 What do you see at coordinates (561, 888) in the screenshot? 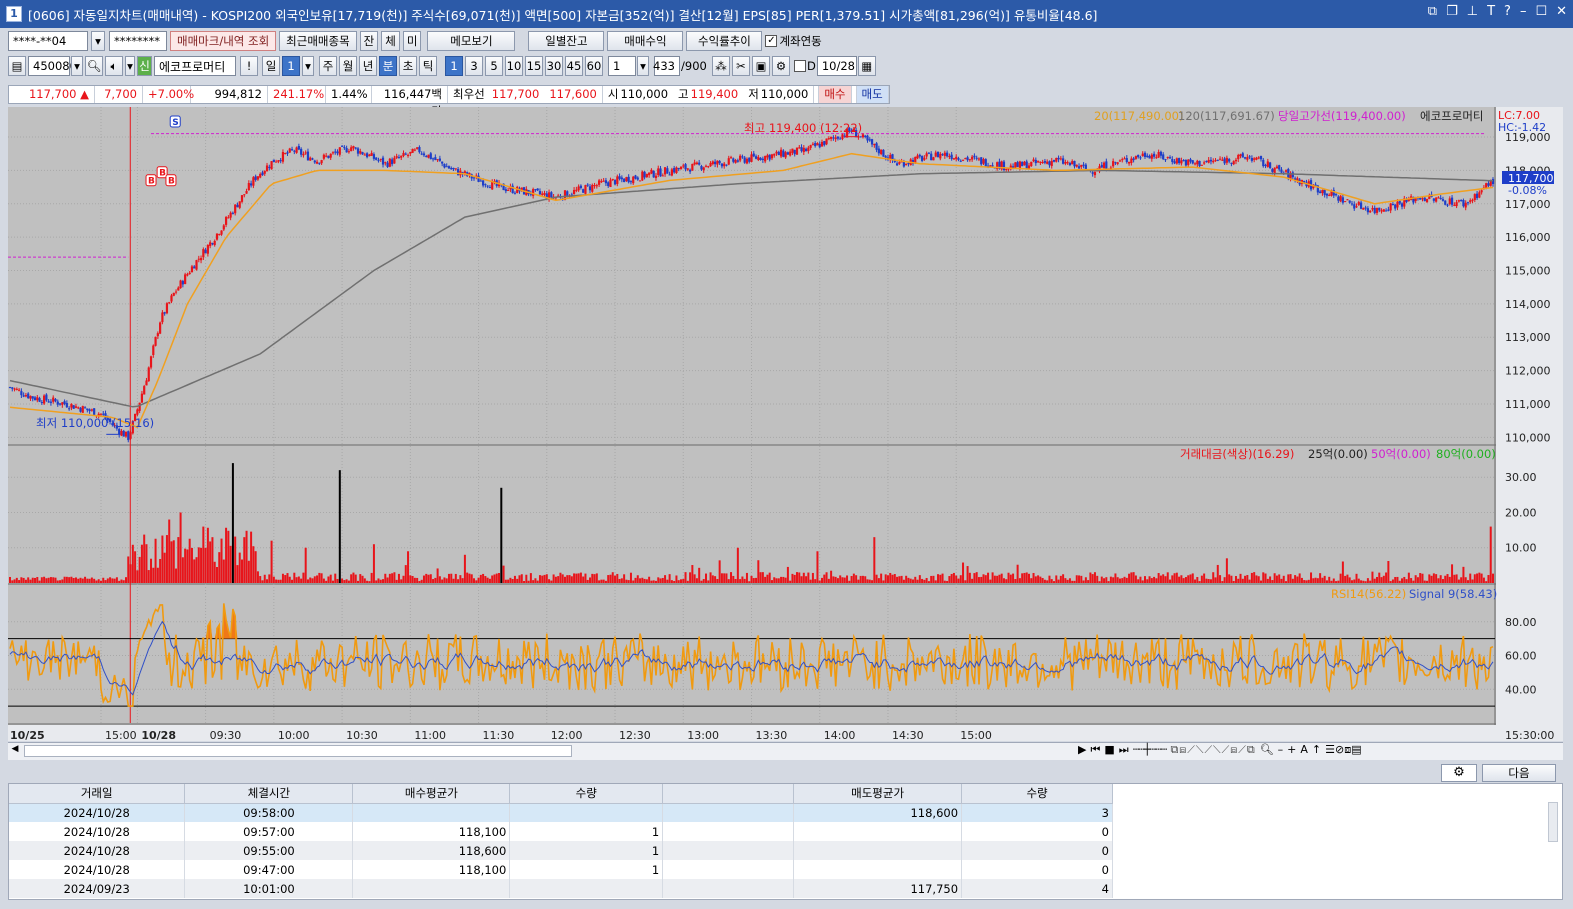
I see `table-row: 2024/09/23 10:01:00 117,750 4` at bounding box center [561, 888].